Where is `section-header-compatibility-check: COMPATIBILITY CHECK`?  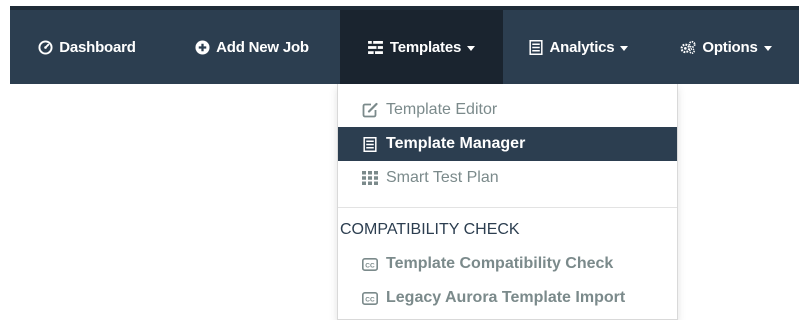
section-header-compatibility-check: COMPATIBILITY CHECK is located at coordinates (430, 229).